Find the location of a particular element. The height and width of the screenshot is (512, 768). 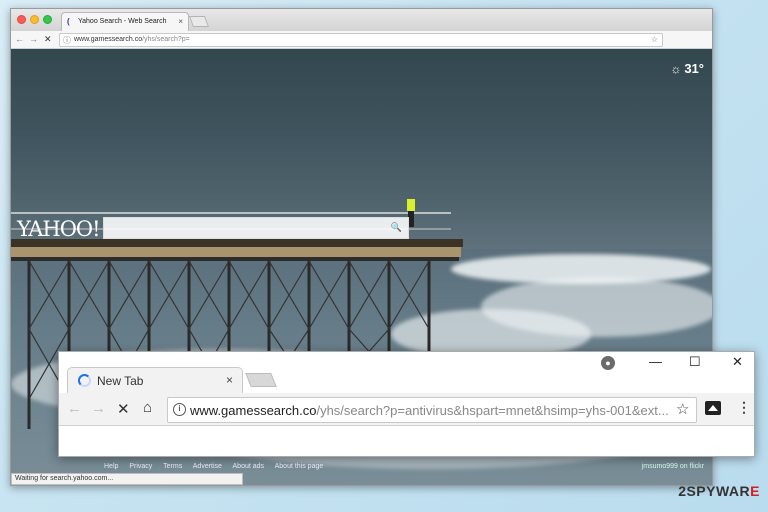

weather-temperature: 31° is located at coordinates (694, 68).